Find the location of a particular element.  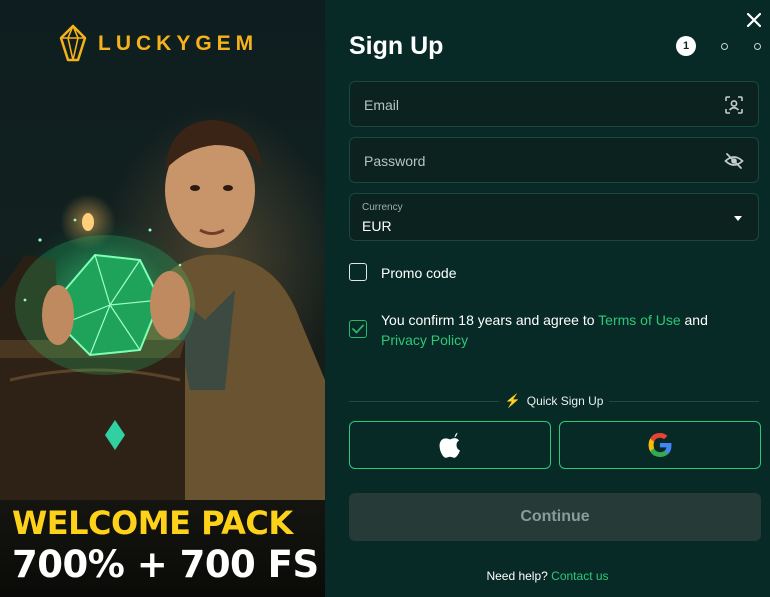

password-input is located at coordinates (534, 161).